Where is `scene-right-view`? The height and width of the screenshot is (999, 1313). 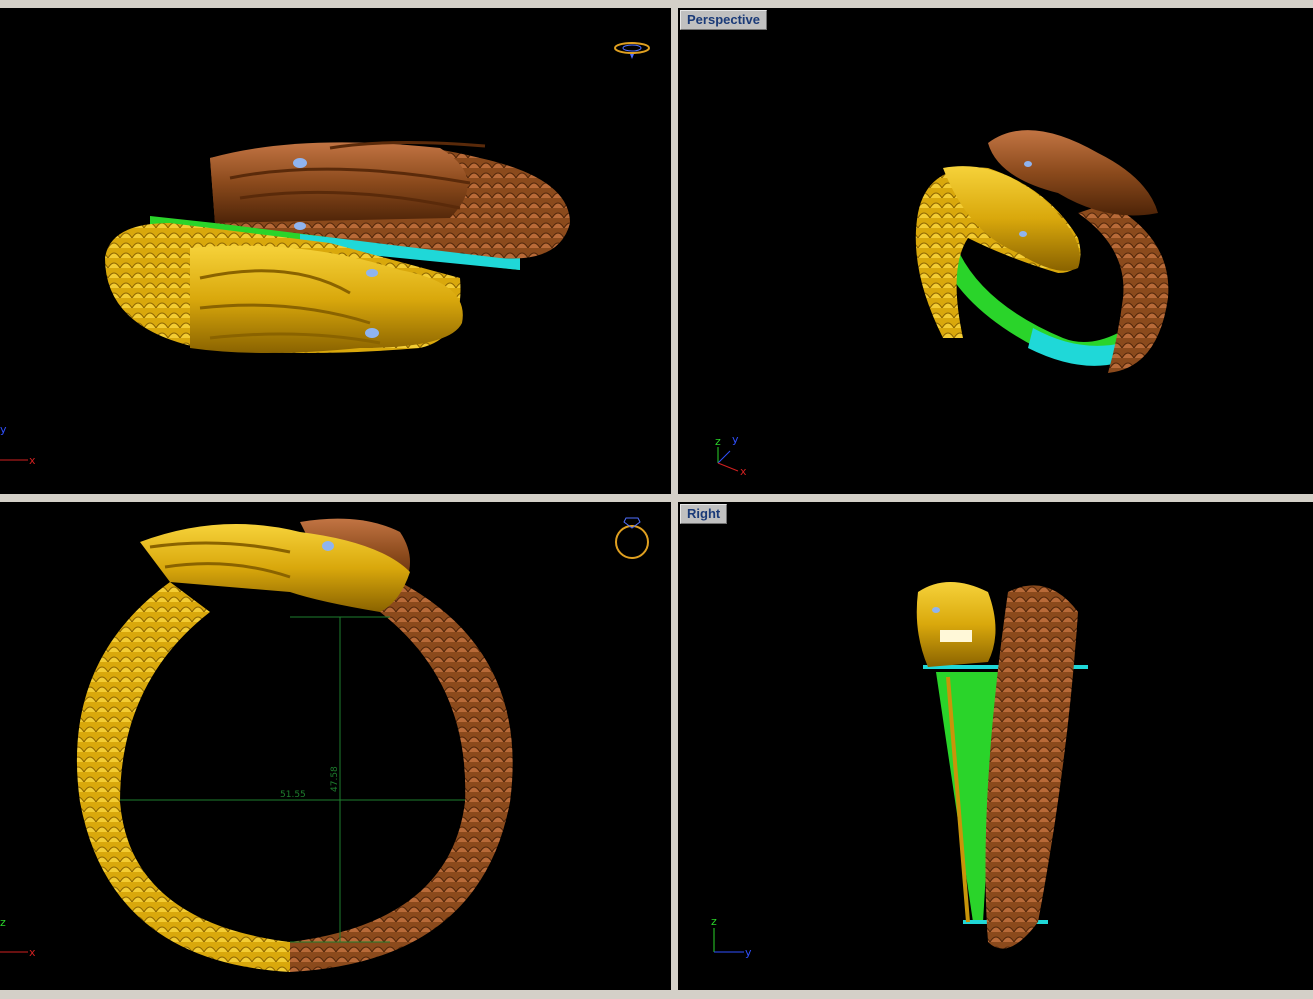 scene-right-view is located at coordinates (1002, 765).